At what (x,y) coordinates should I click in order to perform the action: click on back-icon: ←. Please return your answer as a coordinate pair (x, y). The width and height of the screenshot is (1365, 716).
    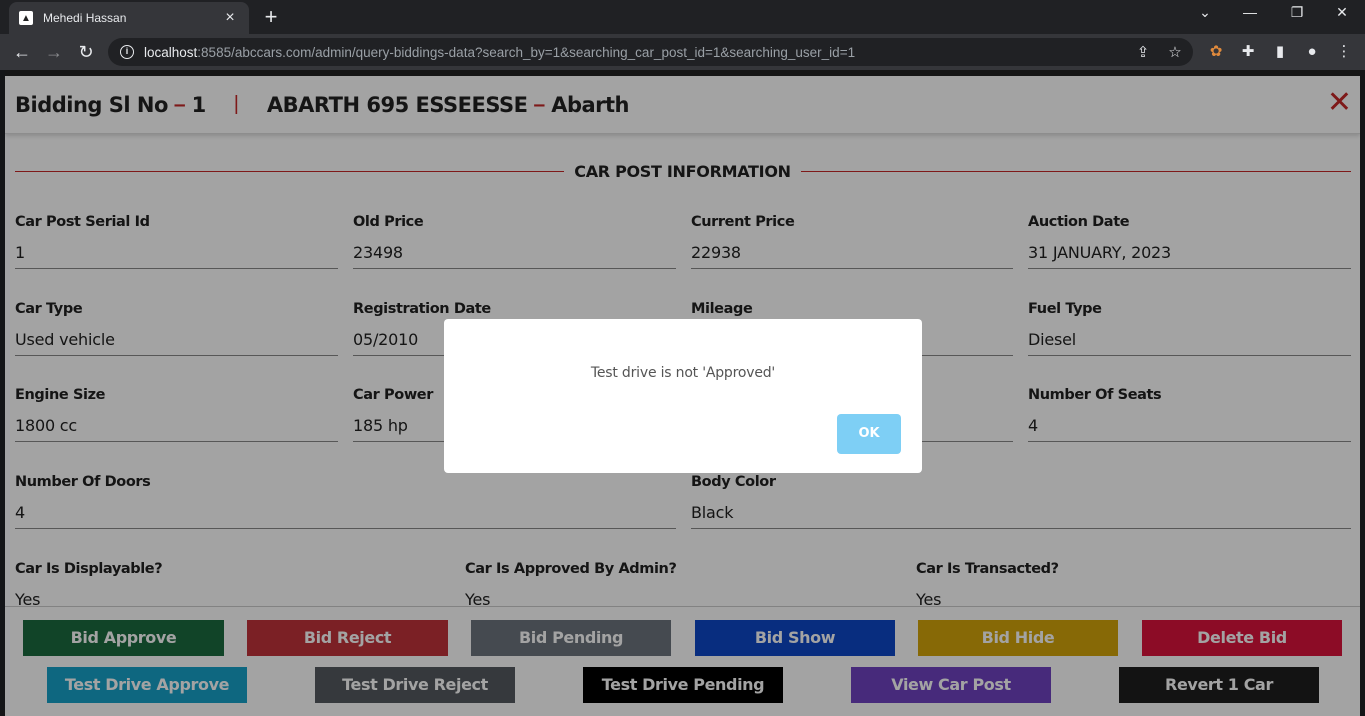
    Looking at the image, I should click on (22, 52).